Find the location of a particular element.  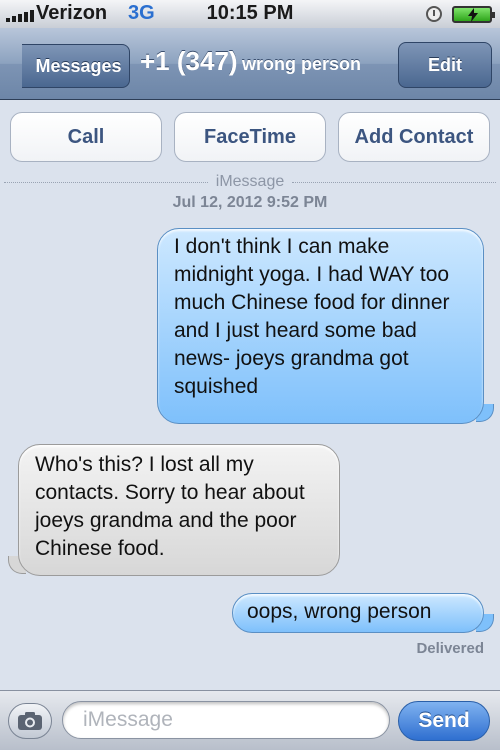

facetime-button: FaceTime is located at coordinates (250, 137).